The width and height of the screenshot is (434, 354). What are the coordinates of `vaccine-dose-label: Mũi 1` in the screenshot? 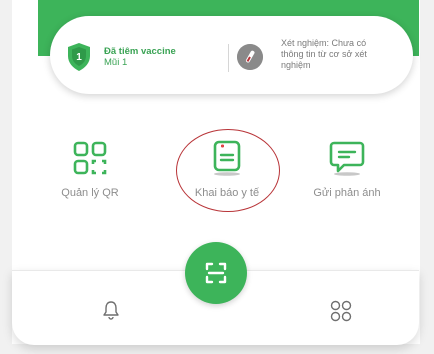 It's located at (116, 62).